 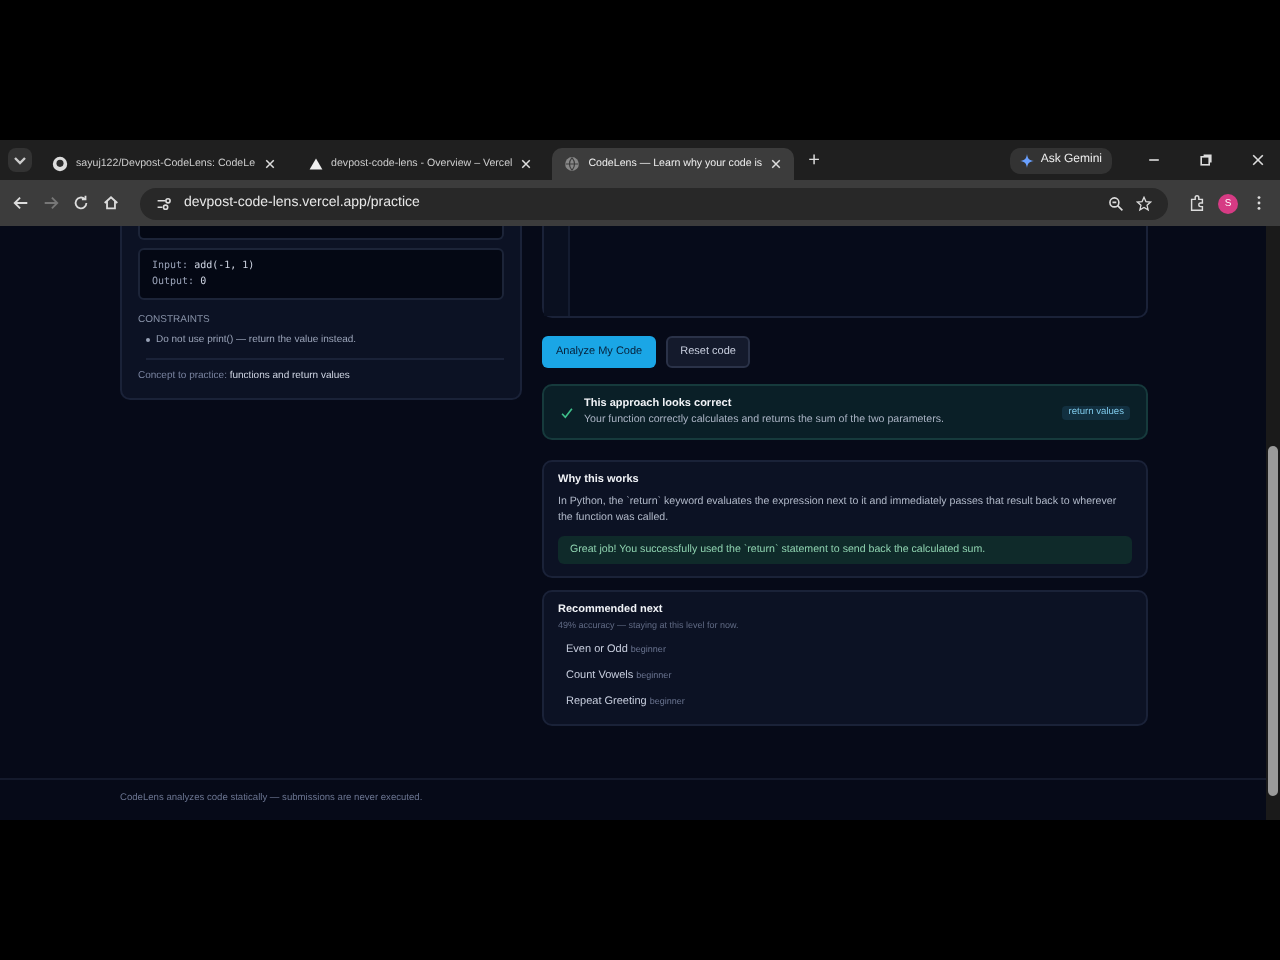 What do you see at coordinates (1273, 523) in the screenshot?
I see `scrollbar` at bounding box center [1273, 523].